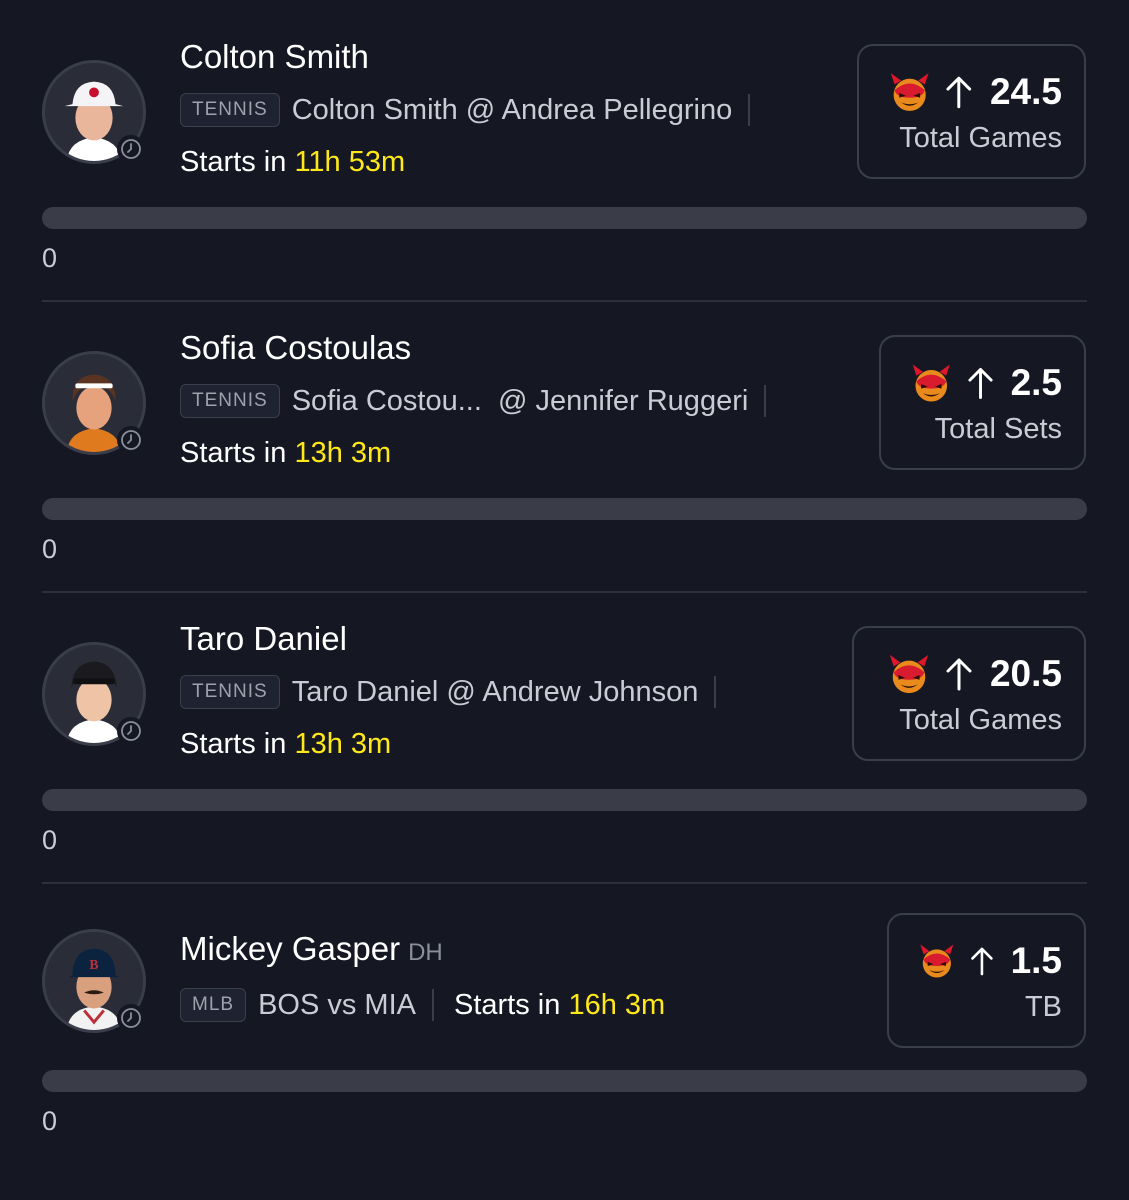 Image resolution: width=1129 pixels, height=1200 pixels. I want to click on player-name: Colton Smith, so click(278, 57).